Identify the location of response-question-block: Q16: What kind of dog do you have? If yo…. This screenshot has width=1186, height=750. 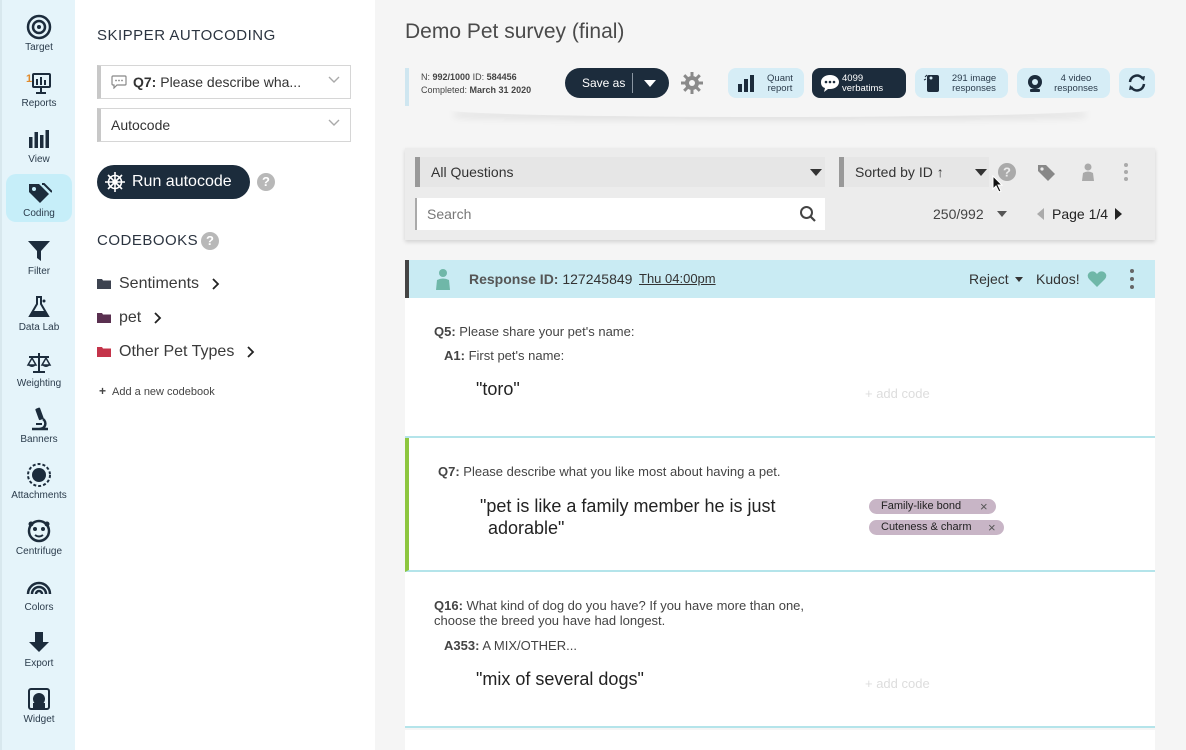
(780, 650).